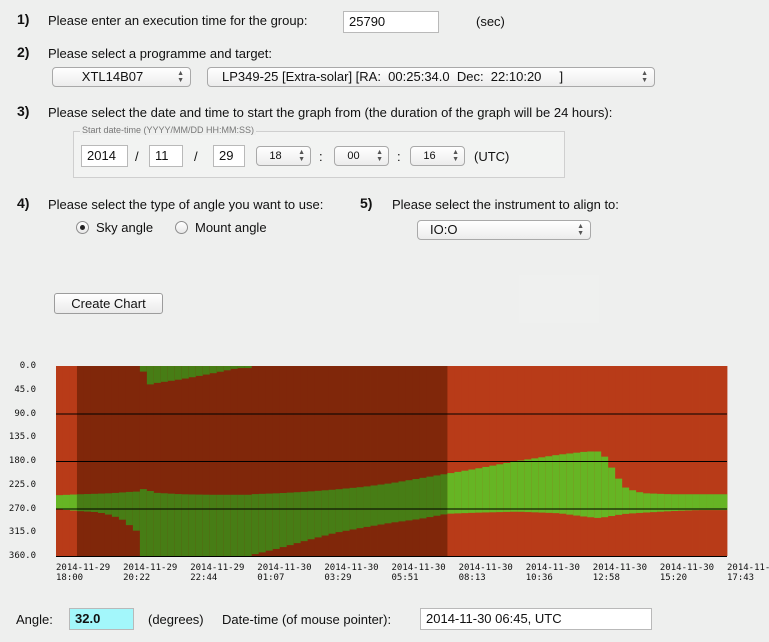  Describe the element at coordinates (307, 619) in the screenshot. I see `datetime-label: Date-time (of mouse pointer):` at that location.